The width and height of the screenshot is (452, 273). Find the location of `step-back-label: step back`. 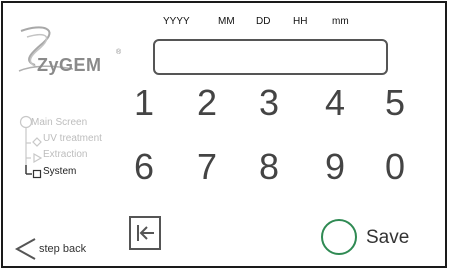

step-back-label: step back is located at coordinates (63, 249).